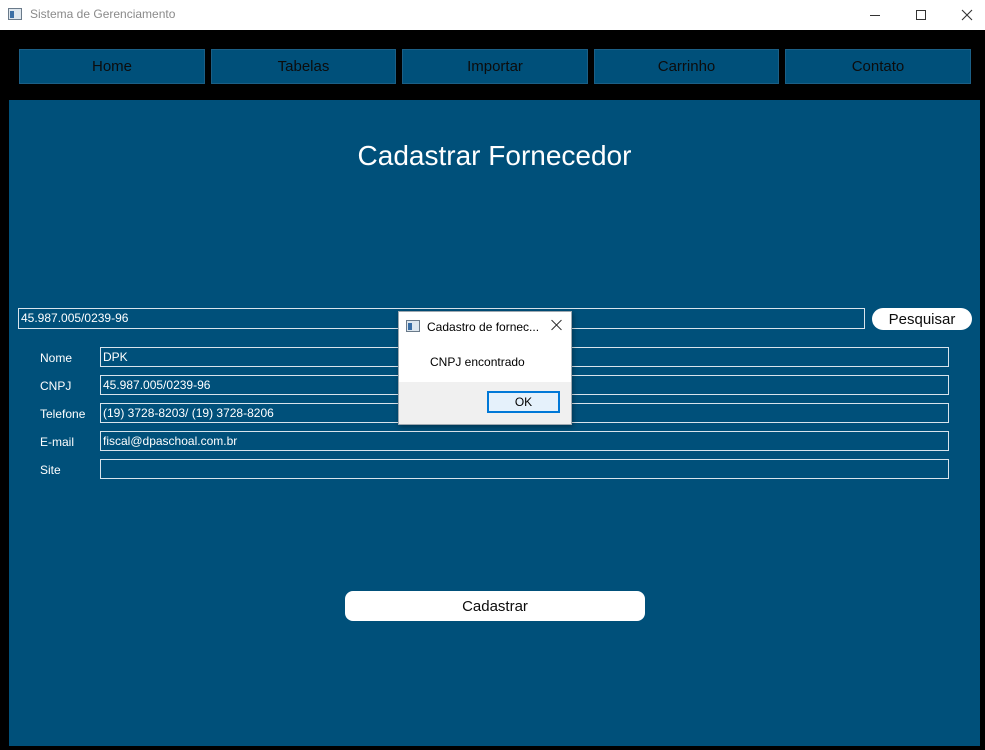 This screenshot has height=750, width=985. I want to click on window-title: Sistema de Gerenciamento, so click(103, 14).